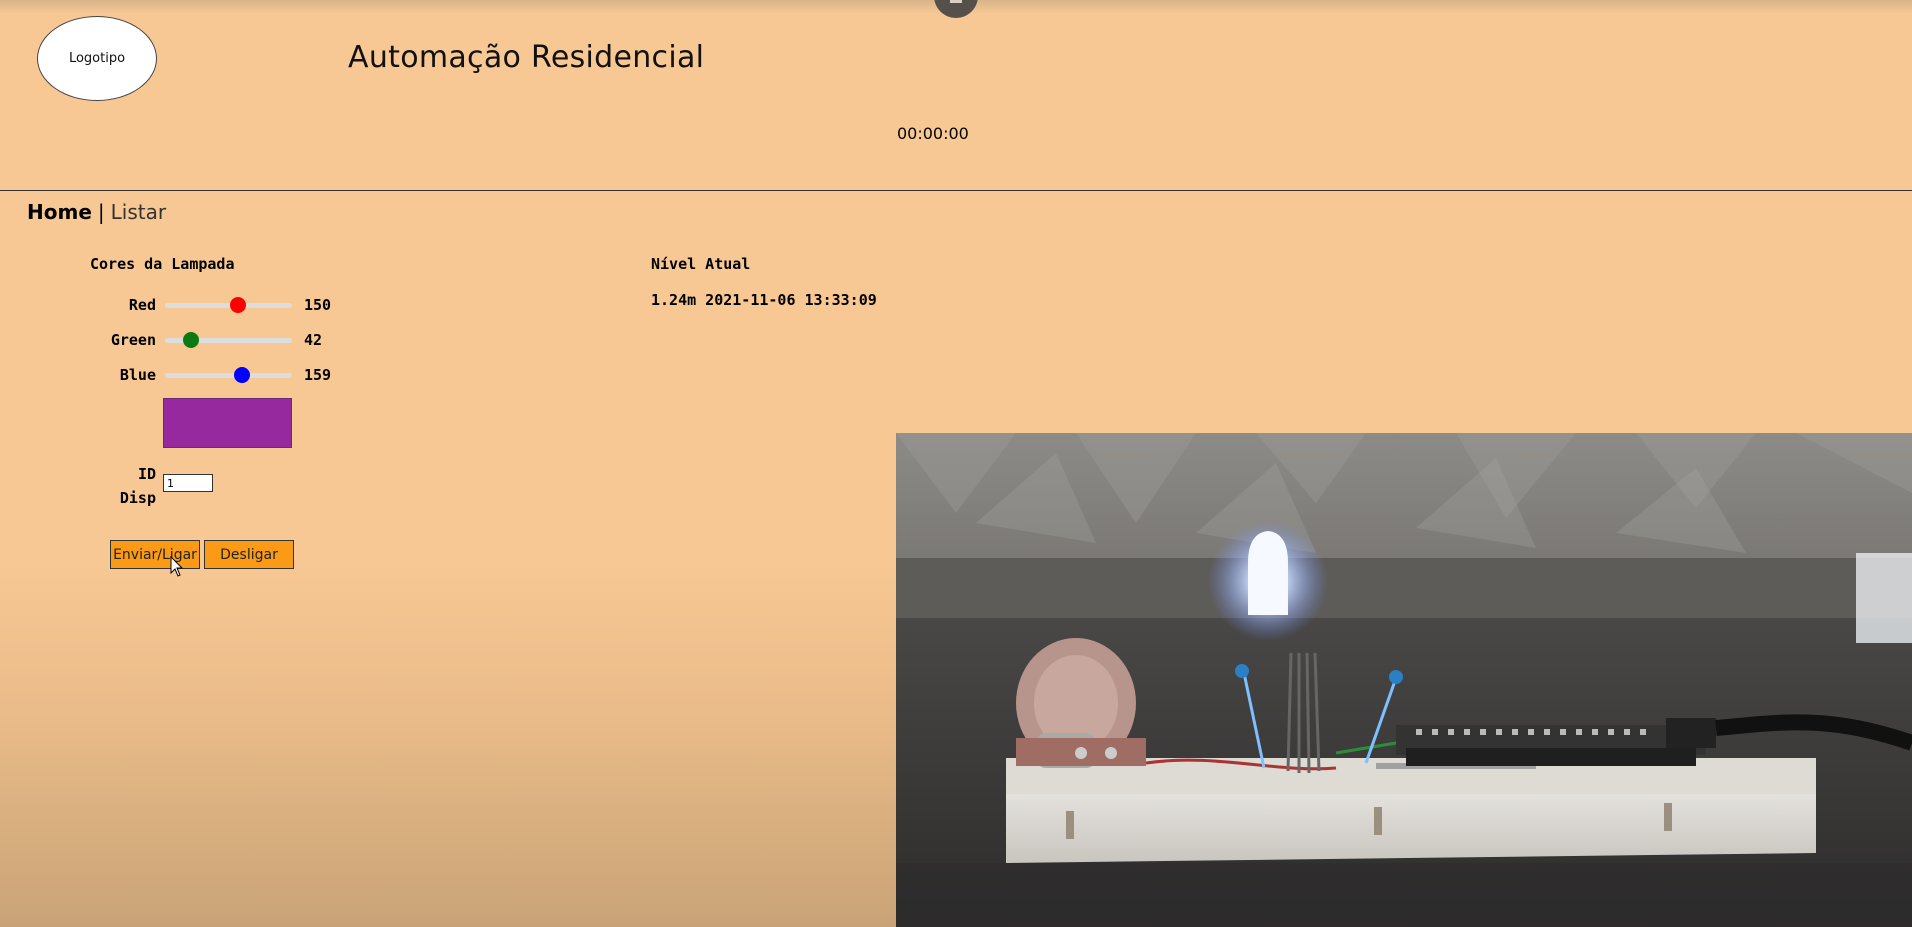 This screenshot has height=927, width=1912. Describe the element at coordinates (146, 474) in the screenshot. I see `id-label-line1: ID` at that location.